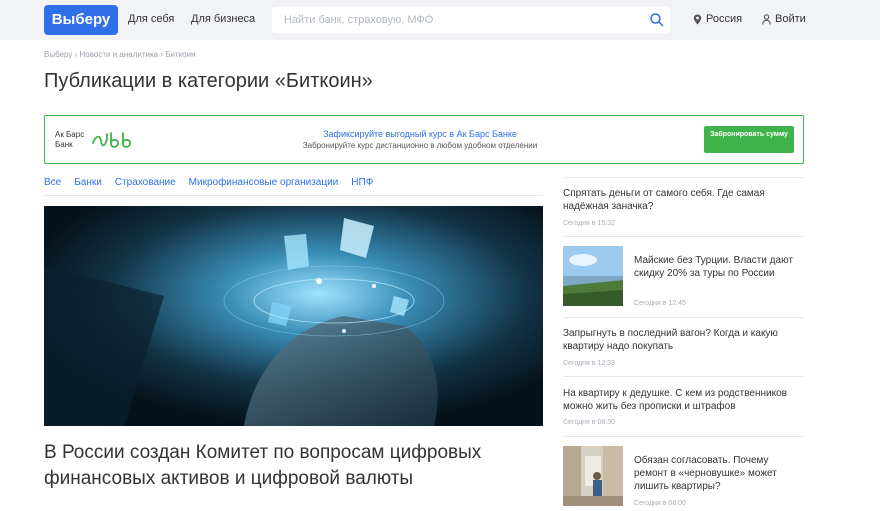 This screenshot has width=880, height=511. What do you see at coordinates (697, 19) in the screenshot?
I see `location-pin-icon` at bounding box center [697, 19].